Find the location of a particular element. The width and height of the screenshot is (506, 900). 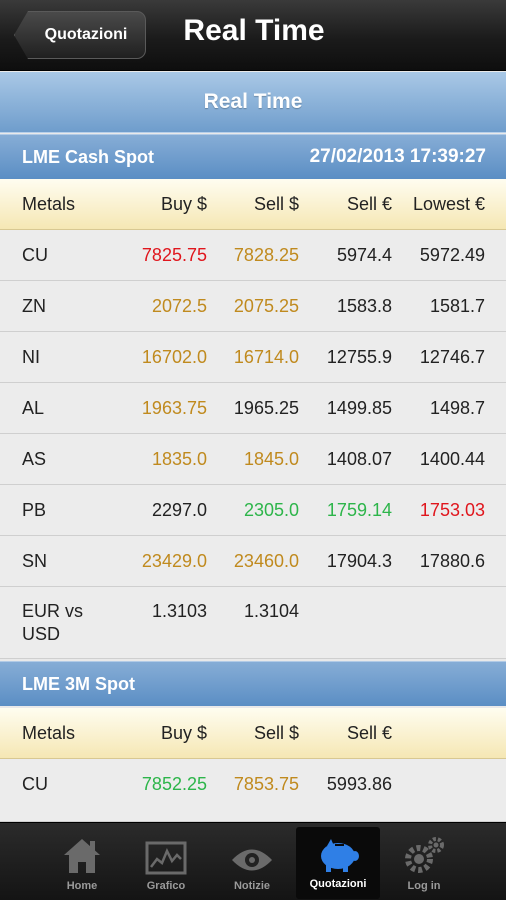

tab-label: Grafico is located at coordinates (166, 886).